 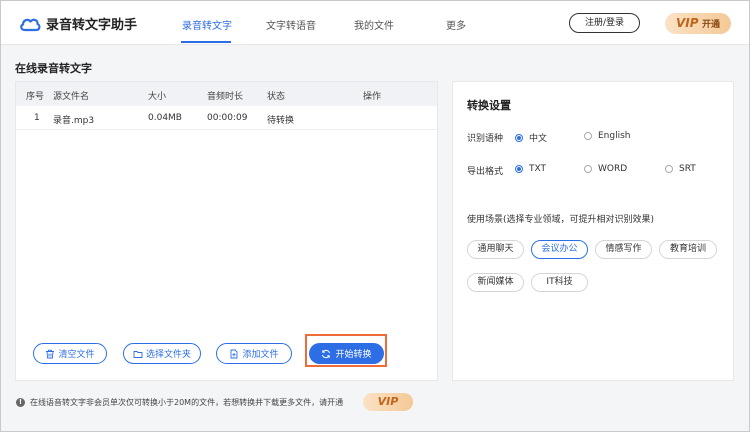 What do you see at coordinates (687, 169) in the screenshot?
I see `format-option-label: SRT` at bounding box center [687, 169].